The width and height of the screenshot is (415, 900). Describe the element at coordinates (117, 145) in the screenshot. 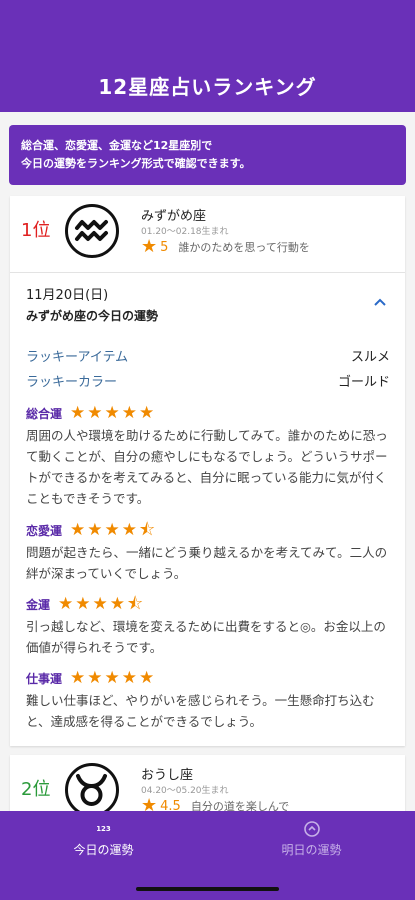

I see `info-banner-line1: 総合運、恋愛運、金運など12星座別で` at that location.